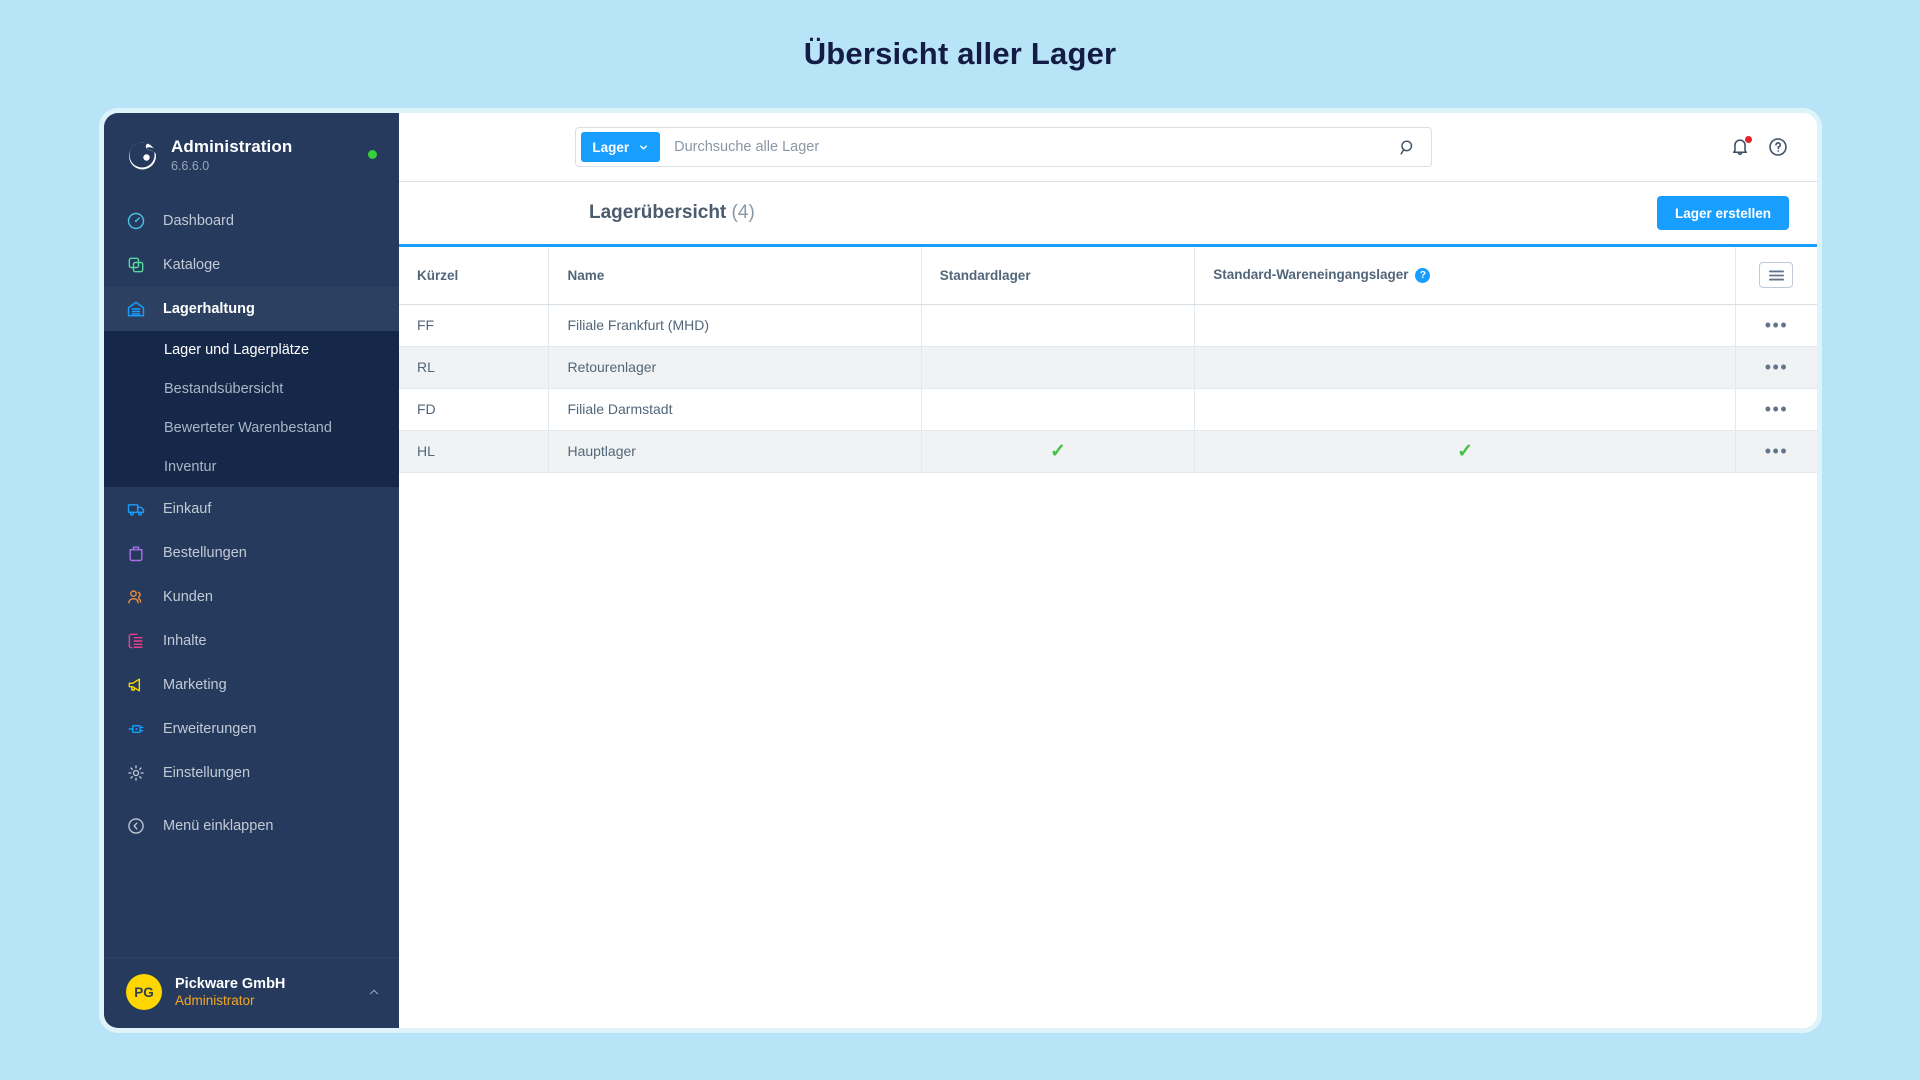 This screenshot has width=1920, height=1080. What do you see at coordinates (743, 212) in the screenshot?
I see `content-count: (4)` at bounding box center [743, 212].